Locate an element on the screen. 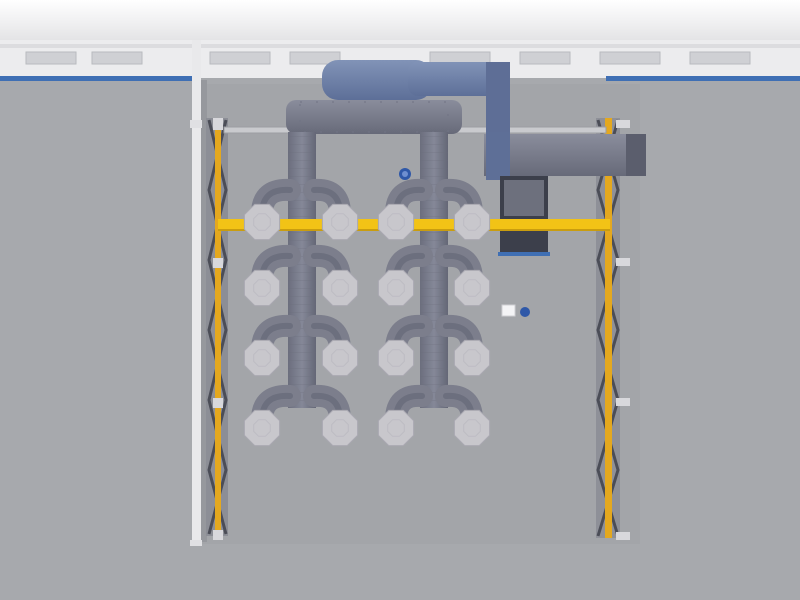  wall-left is located at coordinates (196, 291).